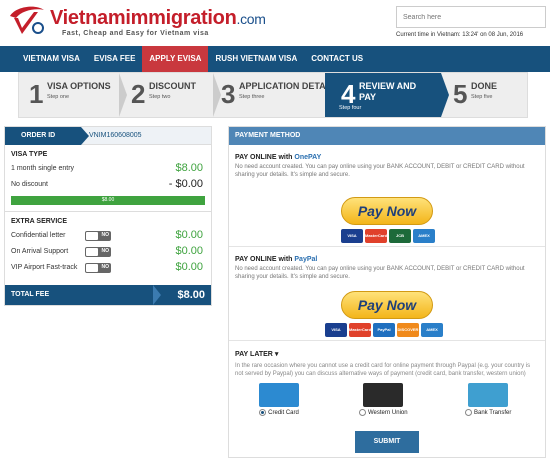 The width and height of the screenshot is (550, 458). I want to click on step-title-line2: PAY, so click(368, 97).